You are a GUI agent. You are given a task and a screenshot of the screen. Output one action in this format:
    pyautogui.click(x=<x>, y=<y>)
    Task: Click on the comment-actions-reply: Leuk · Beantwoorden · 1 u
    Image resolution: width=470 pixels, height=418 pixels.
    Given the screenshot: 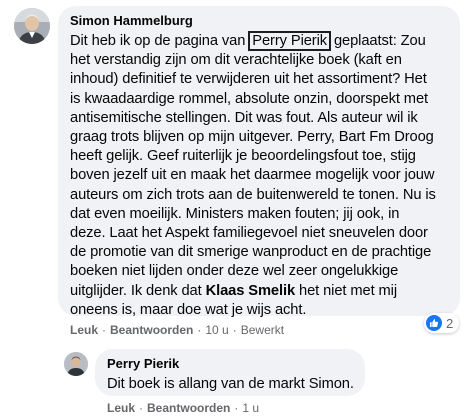 What is the action you would take?
    pyautogui.click(x=183, y=408)
    